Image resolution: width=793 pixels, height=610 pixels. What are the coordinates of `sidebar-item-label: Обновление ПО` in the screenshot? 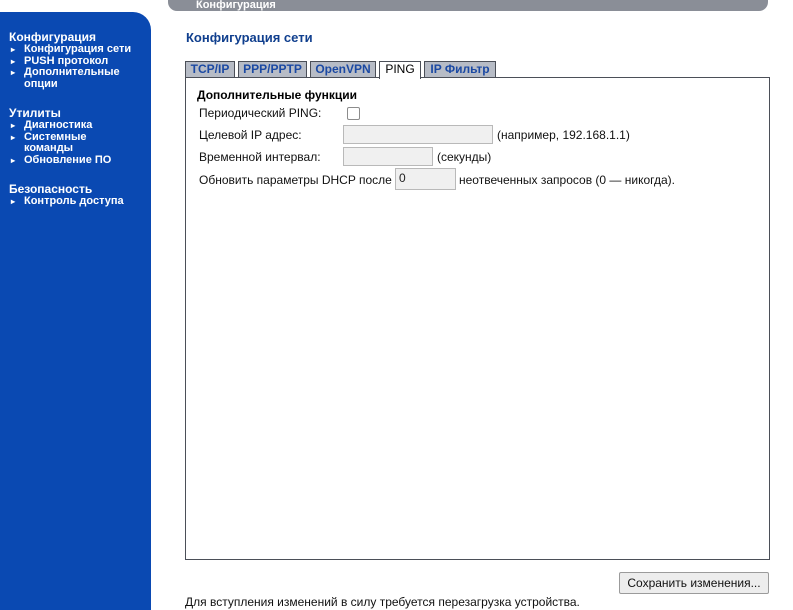 It's located at (68, 159).